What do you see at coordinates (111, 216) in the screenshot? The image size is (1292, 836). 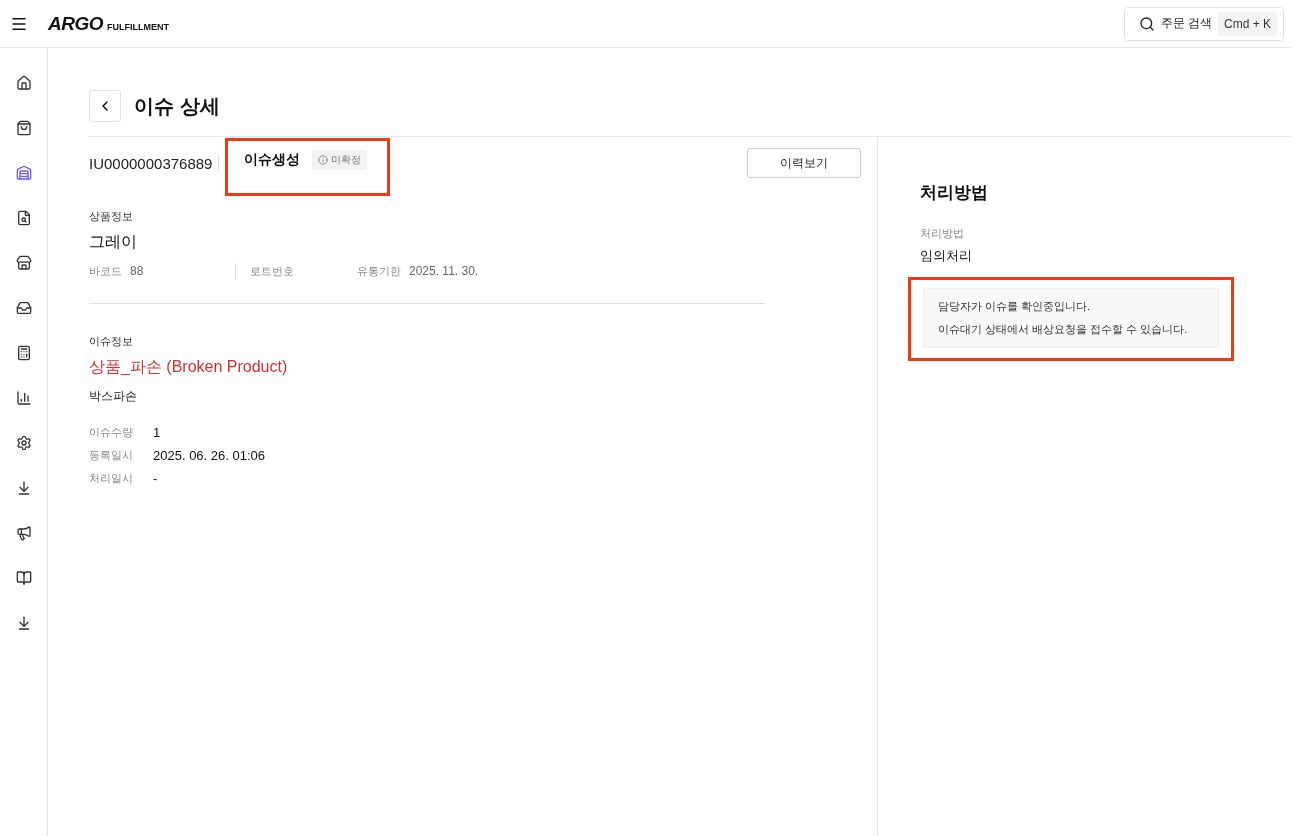 I see `section-label: 상품정보` at bounding box center [111, 216].